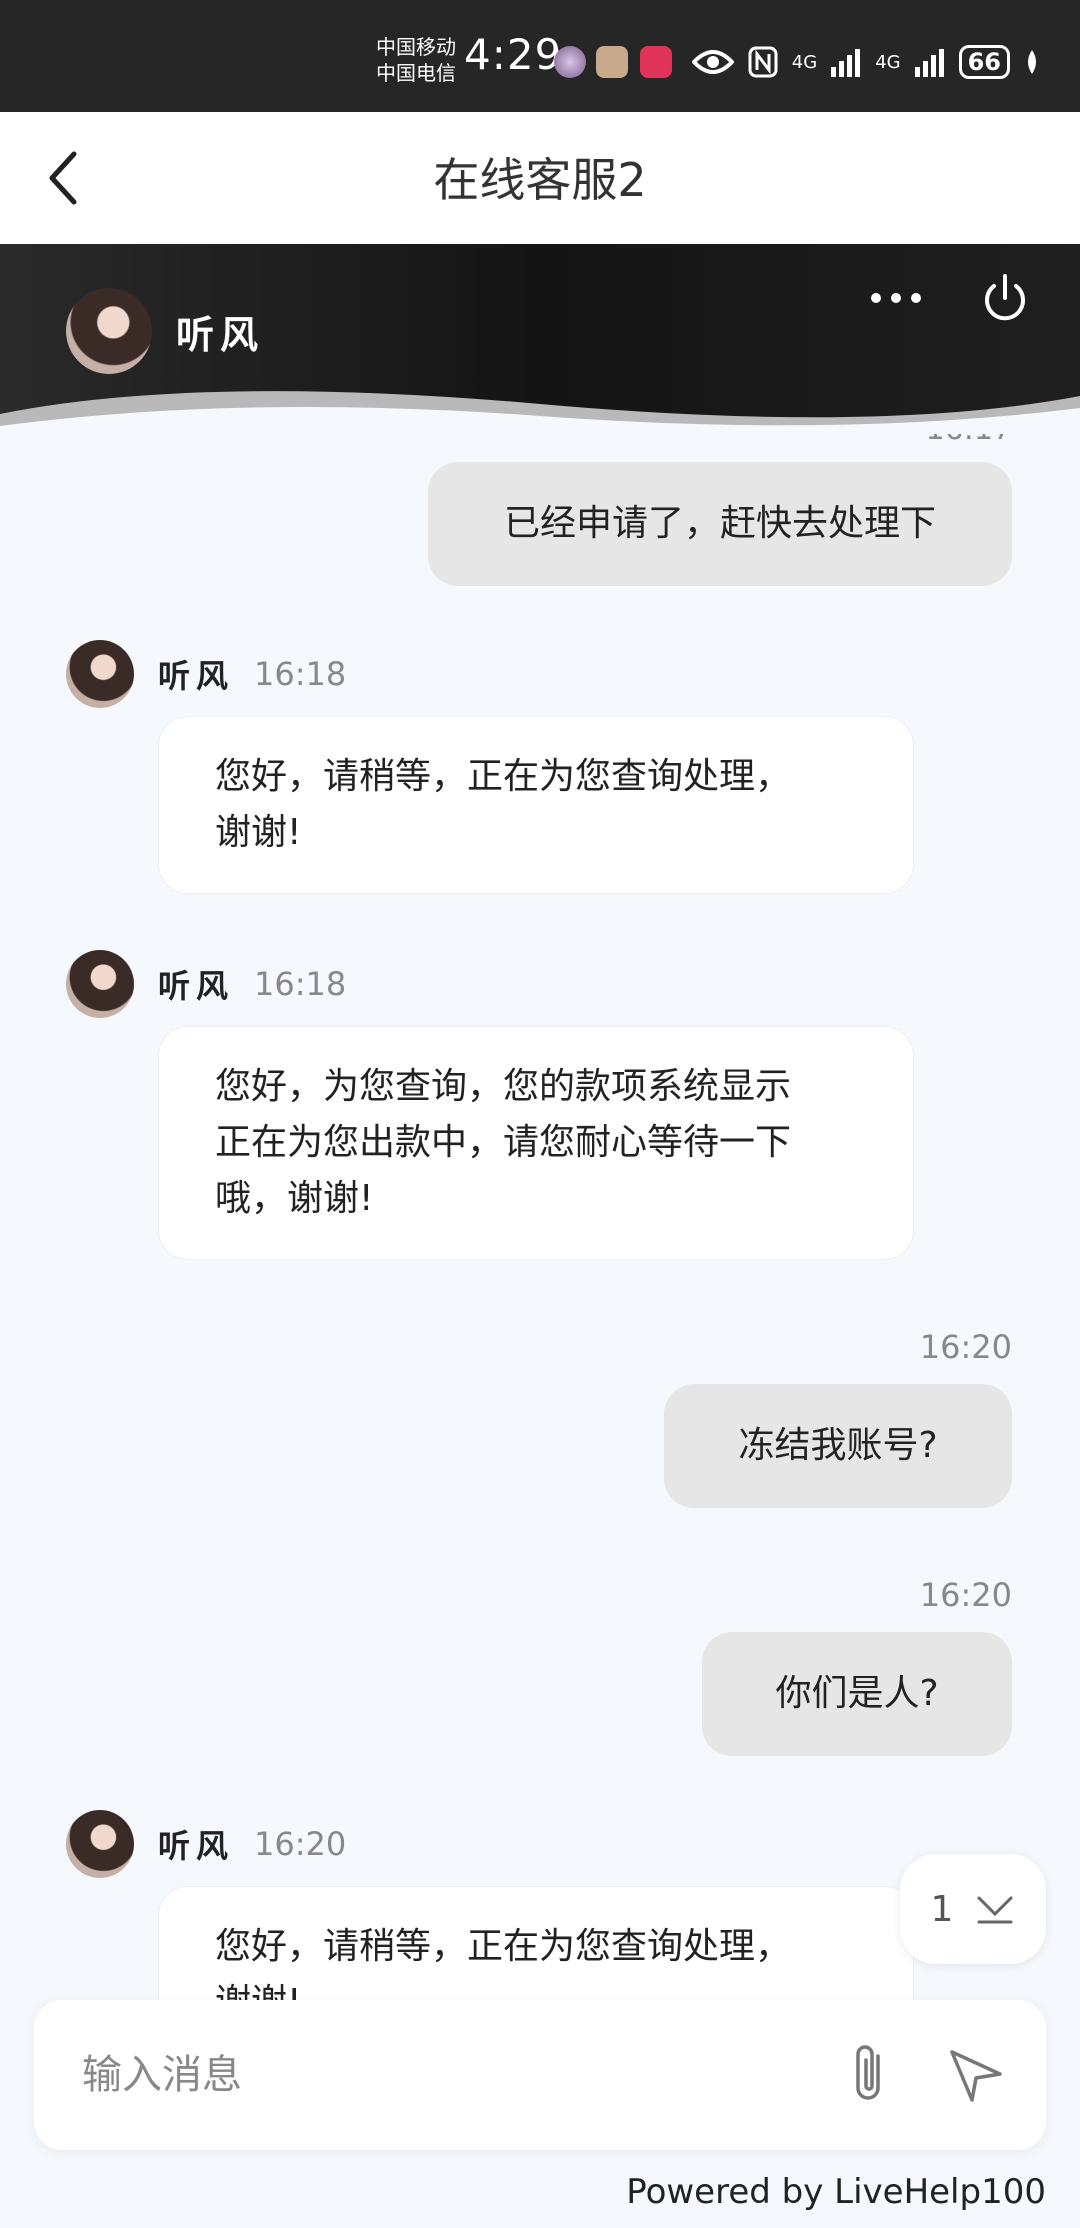  I want to click on message-composer, so click(540, 2075).